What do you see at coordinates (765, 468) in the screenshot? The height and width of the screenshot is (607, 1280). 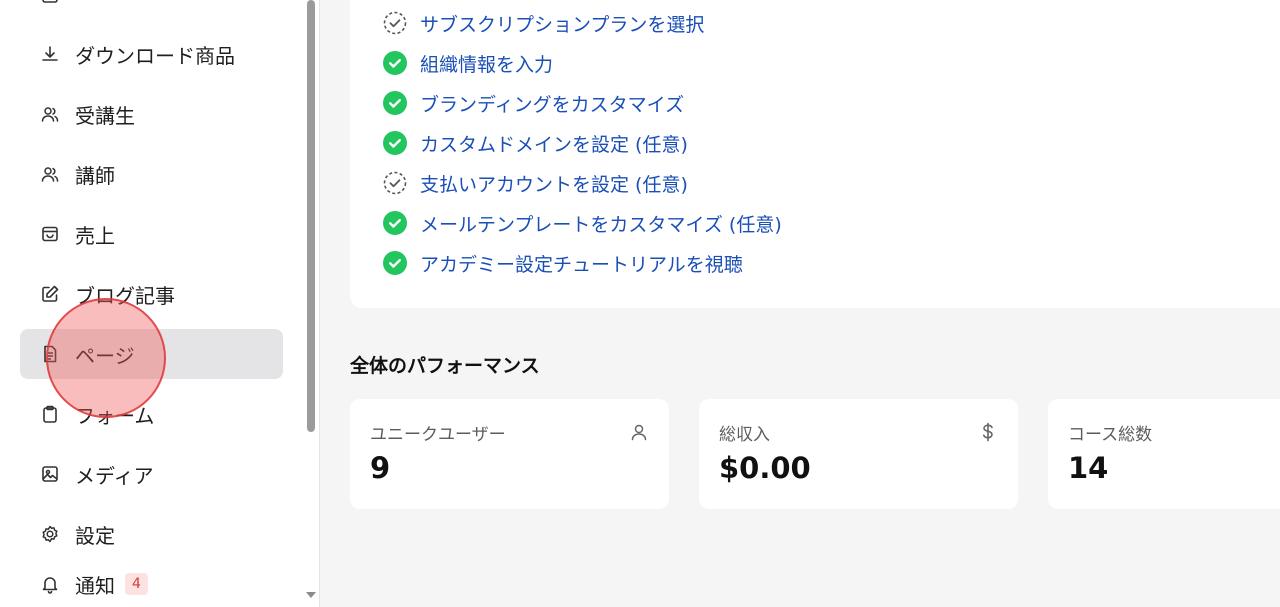 I see `stat-value: $0.00` at bounding box center [765, 468].